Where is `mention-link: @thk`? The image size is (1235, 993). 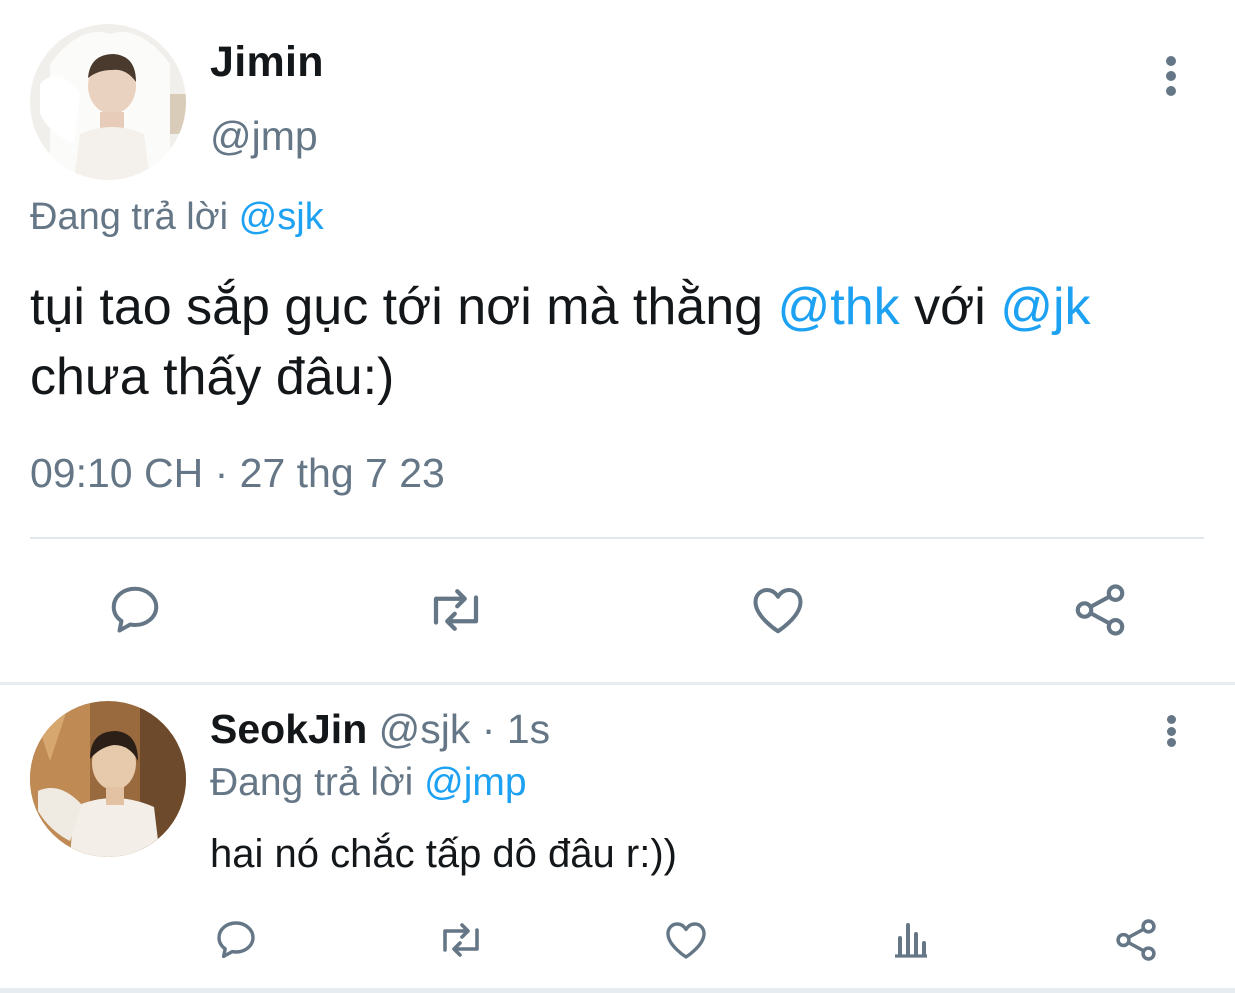
mention-link: @thk is located at coordinates (839, 307).